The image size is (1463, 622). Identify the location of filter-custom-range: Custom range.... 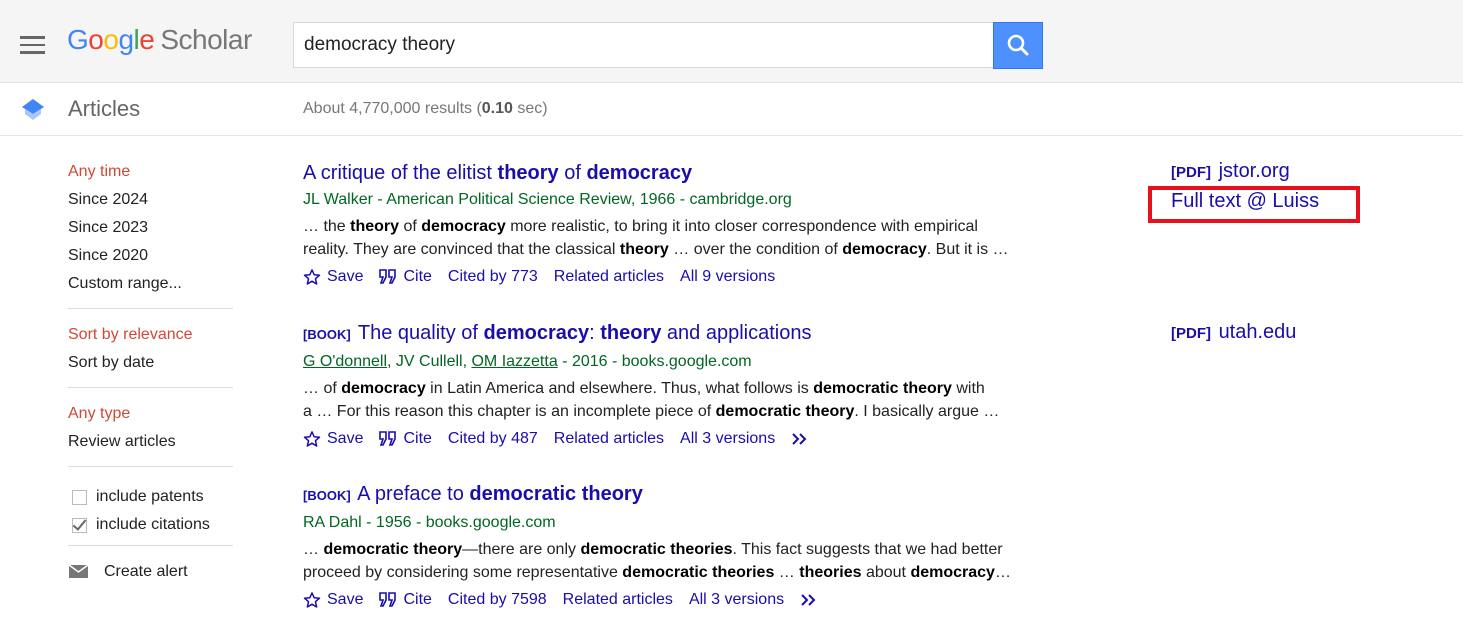
(150, 288).